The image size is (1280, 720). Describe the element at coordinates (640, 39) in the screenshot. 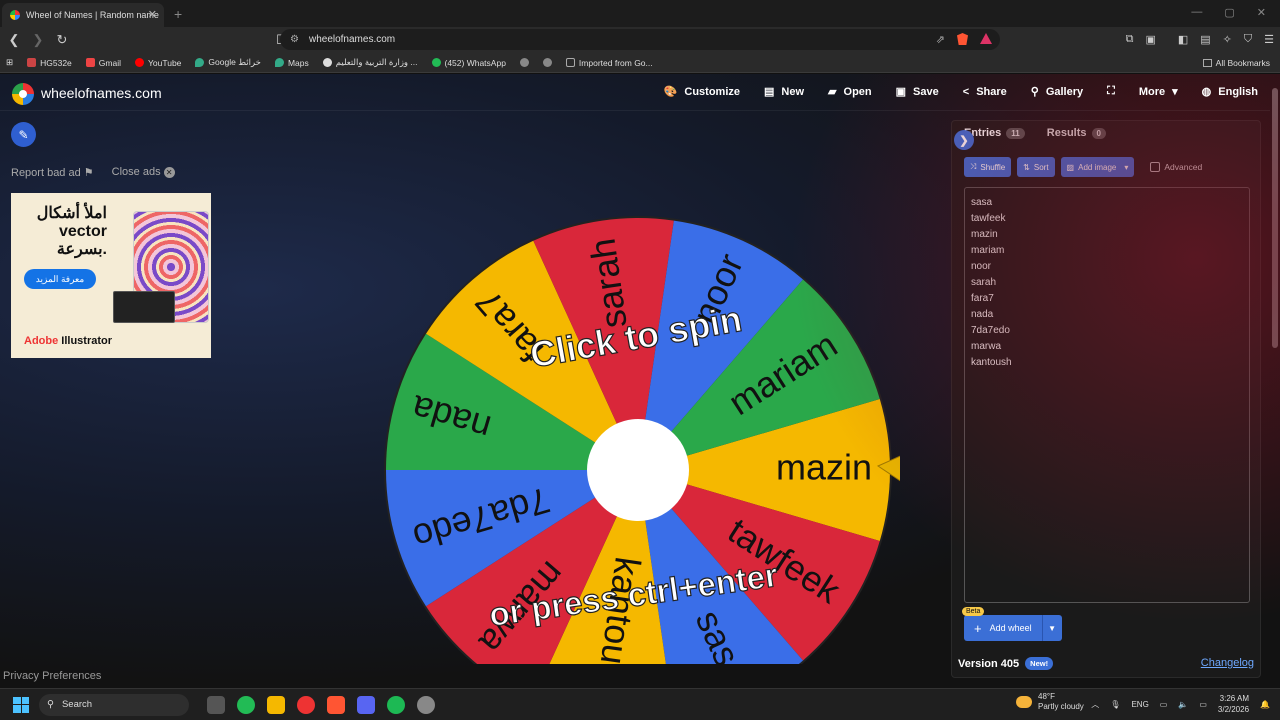

I see `url-field: ⚙ wheelofnames.com ⇗` at that location.